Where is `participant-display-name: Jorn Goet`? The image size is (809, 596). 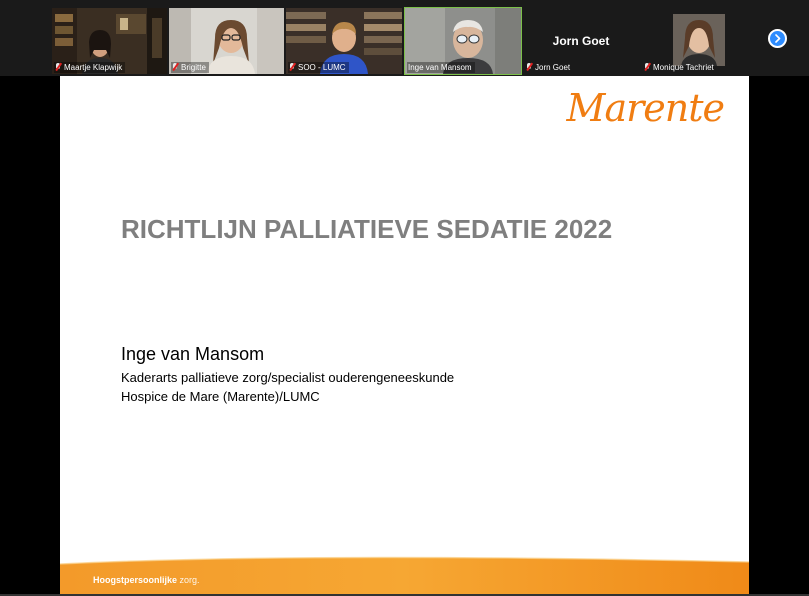 participant-display-name: Jorn Goet is located at coordinates (581, 41).